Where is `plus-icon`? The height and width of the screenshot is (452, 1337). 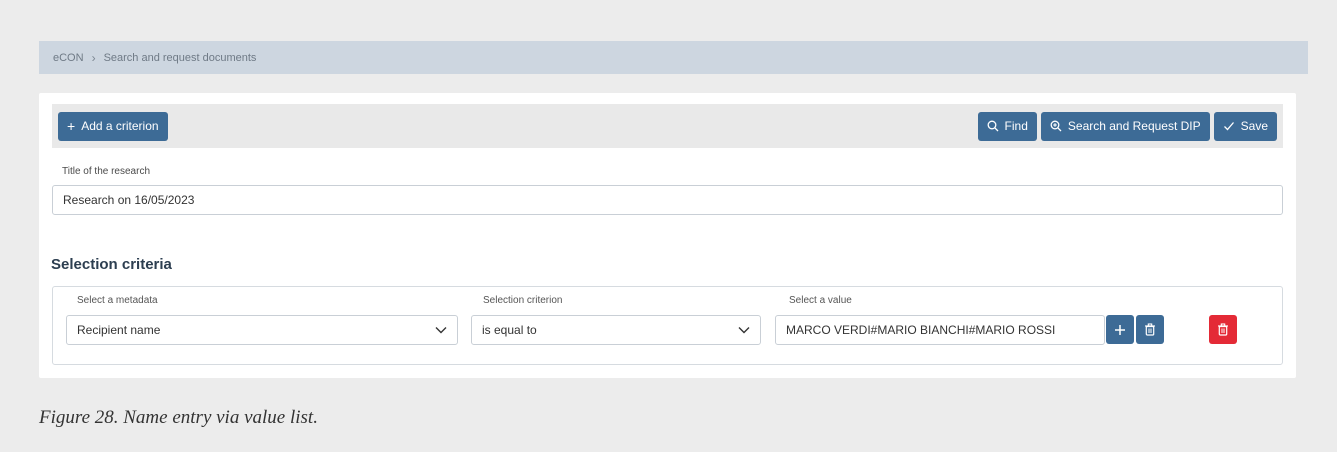 plus-icon is located at coordinates (1120, 329).